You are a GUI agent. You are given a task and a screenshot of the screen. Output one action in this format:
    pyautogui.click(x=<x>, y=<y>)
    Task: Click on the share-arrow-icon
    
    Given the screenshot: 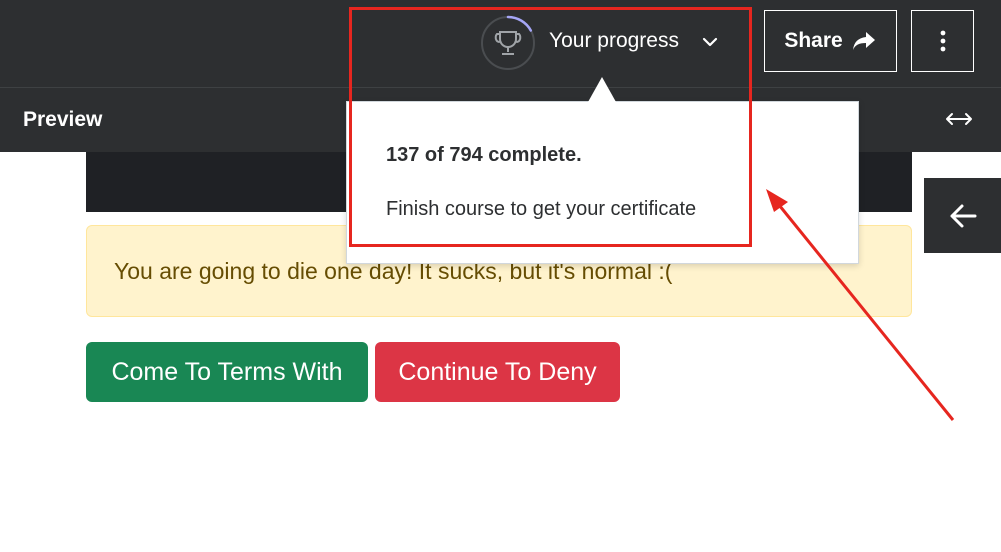 What is the action you would take?
    pyautogui.click(x=863, y=41)
    